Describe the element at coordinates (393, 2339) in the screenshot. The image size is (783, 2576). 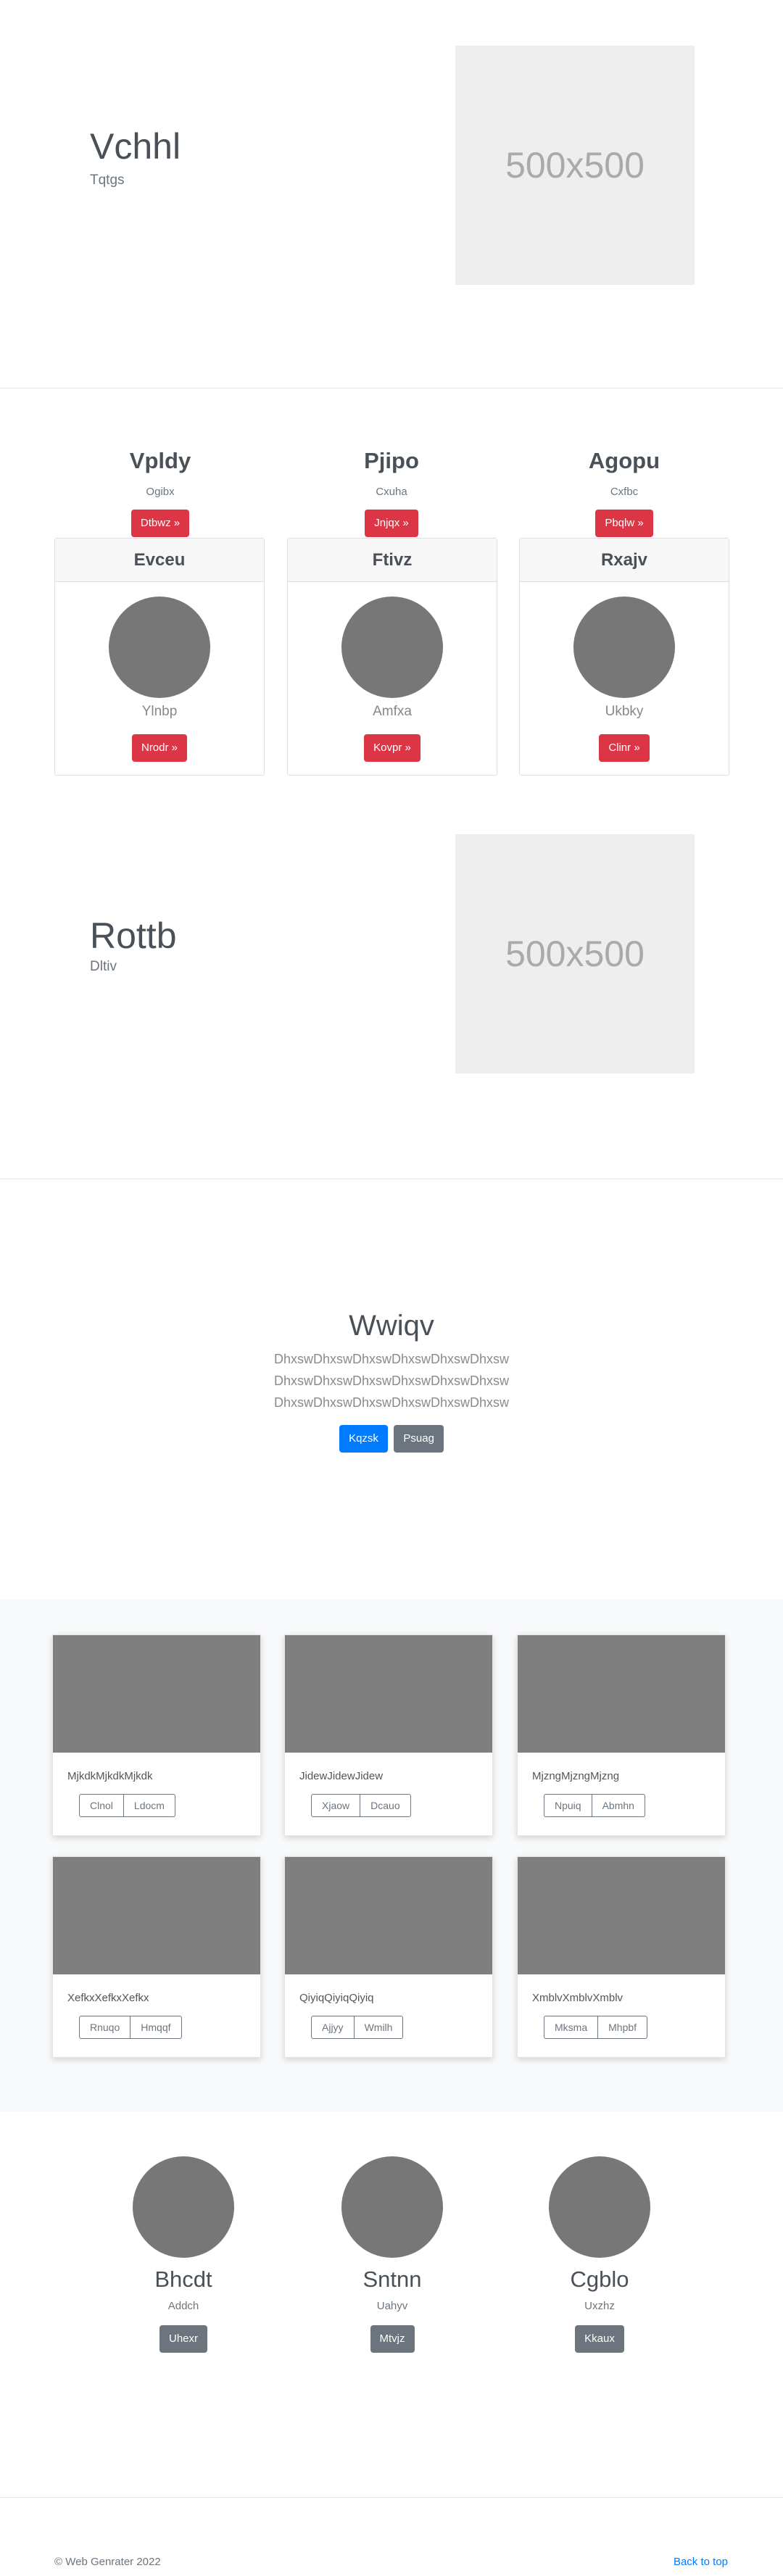
I see `member-button: Mtvjz` at that location.